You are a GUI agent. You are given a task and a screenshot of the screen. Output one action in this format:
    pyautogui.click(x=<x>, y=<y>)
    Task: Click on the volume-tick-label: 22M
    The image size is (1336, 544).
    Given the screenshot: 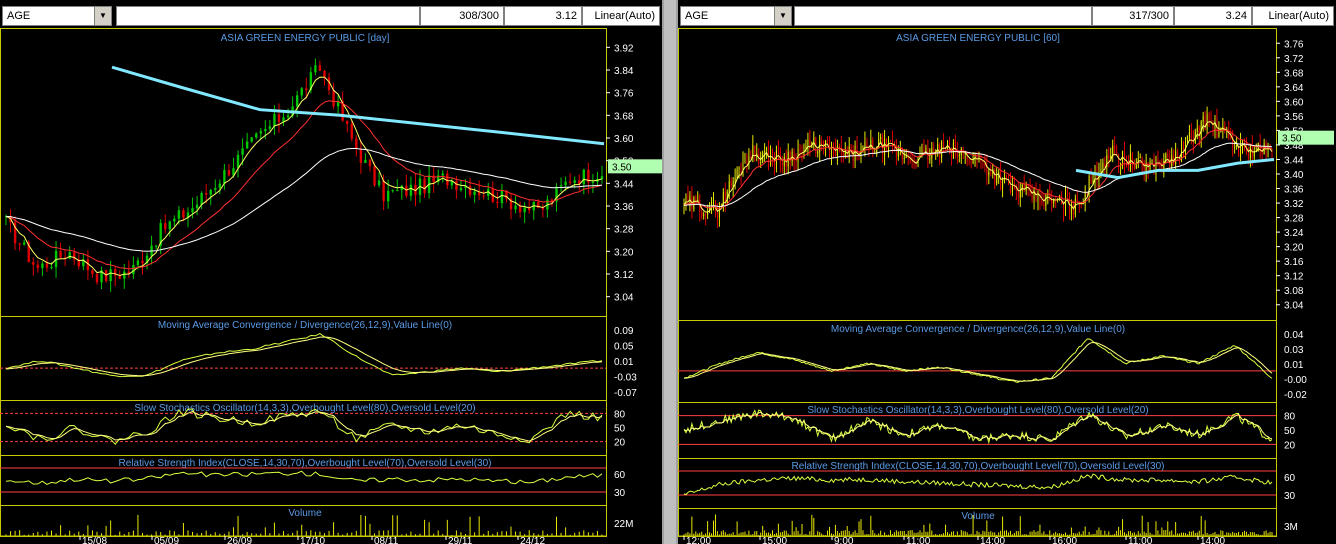 What is the action you would take?
    pyautogui.click(x=623, y=524)
    